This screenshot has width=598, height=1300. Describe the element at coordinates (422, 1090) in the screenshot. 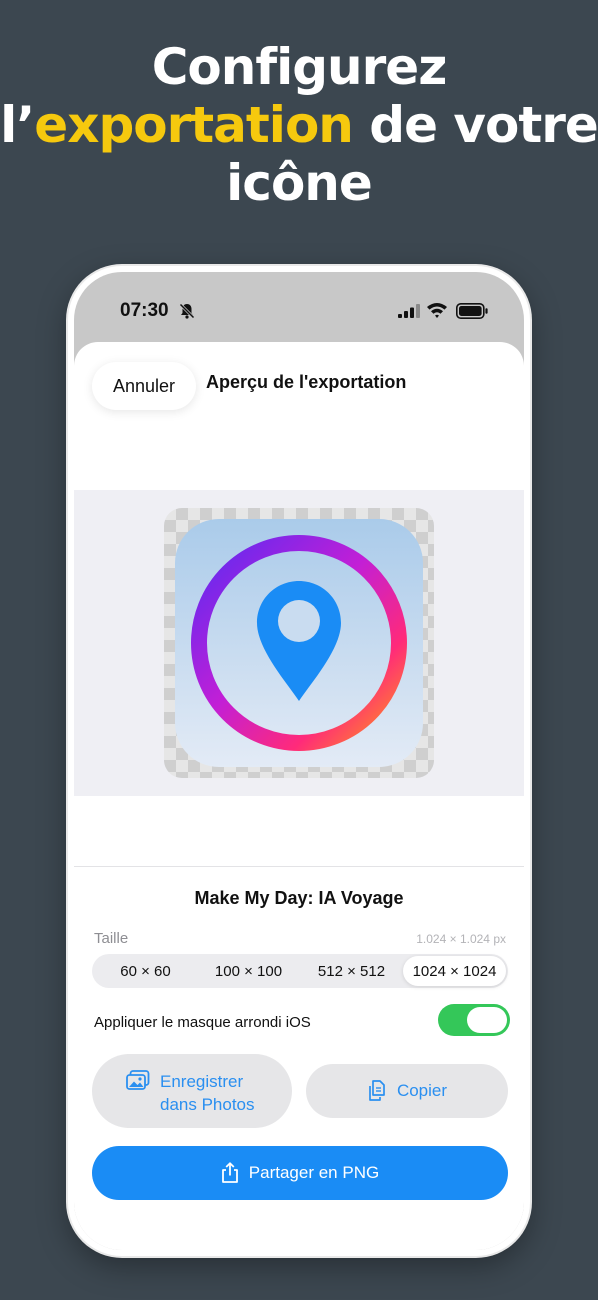

I see `copy-label: Copier` at that location.